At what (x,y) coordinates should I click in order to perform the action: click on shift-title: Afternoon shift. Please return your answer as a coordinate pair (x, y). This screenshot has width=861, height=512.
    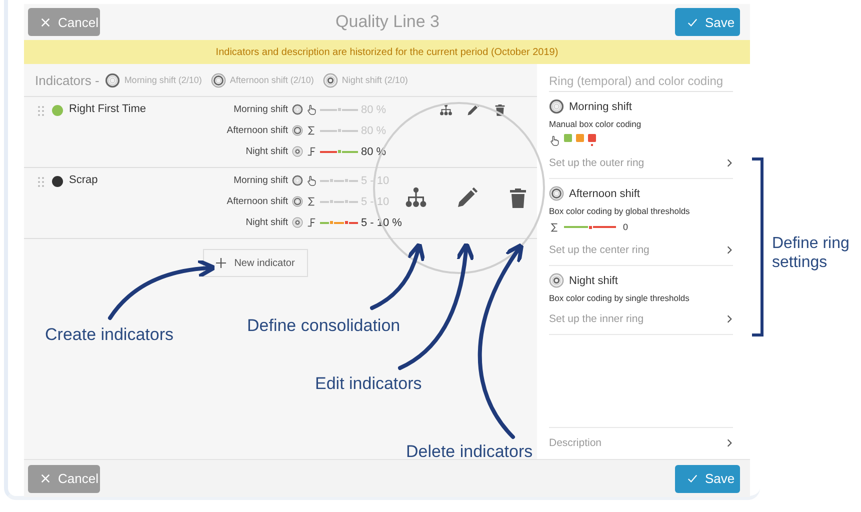
    Looking at the image, I should click on (604, 194).